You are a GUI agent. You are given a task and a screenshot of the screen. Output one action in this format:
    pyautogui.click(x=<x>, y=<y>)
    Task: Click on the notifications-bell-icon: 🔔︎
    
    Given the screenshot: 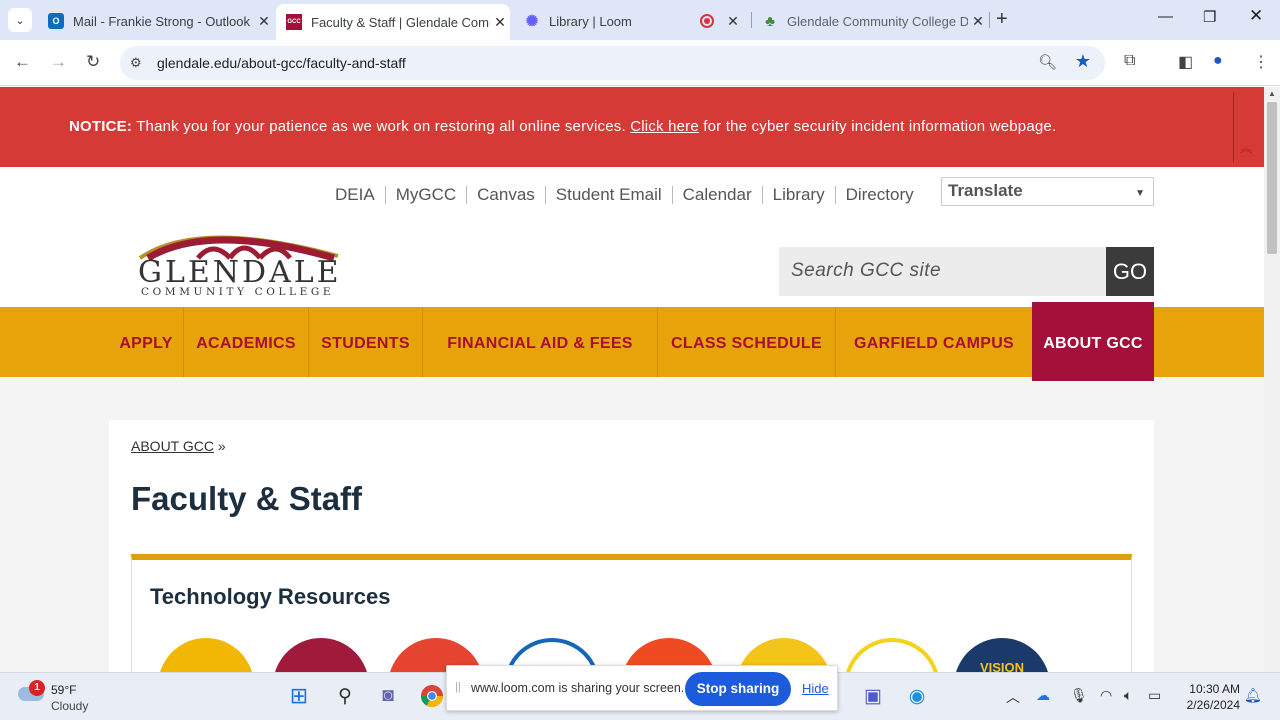 What is the action you would take?
    pyautogui.click(x=1253, y=695)
    